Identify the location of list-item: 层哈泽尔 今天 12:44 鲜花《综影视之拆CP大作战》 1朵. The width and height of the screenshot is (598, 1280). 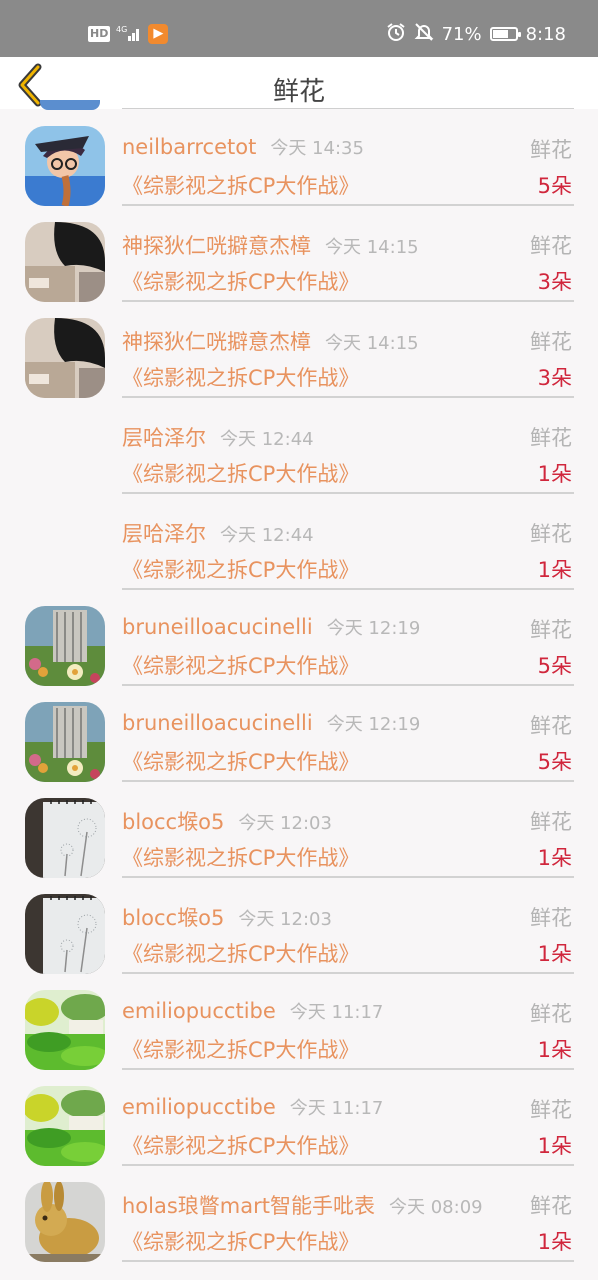
(299, 446).